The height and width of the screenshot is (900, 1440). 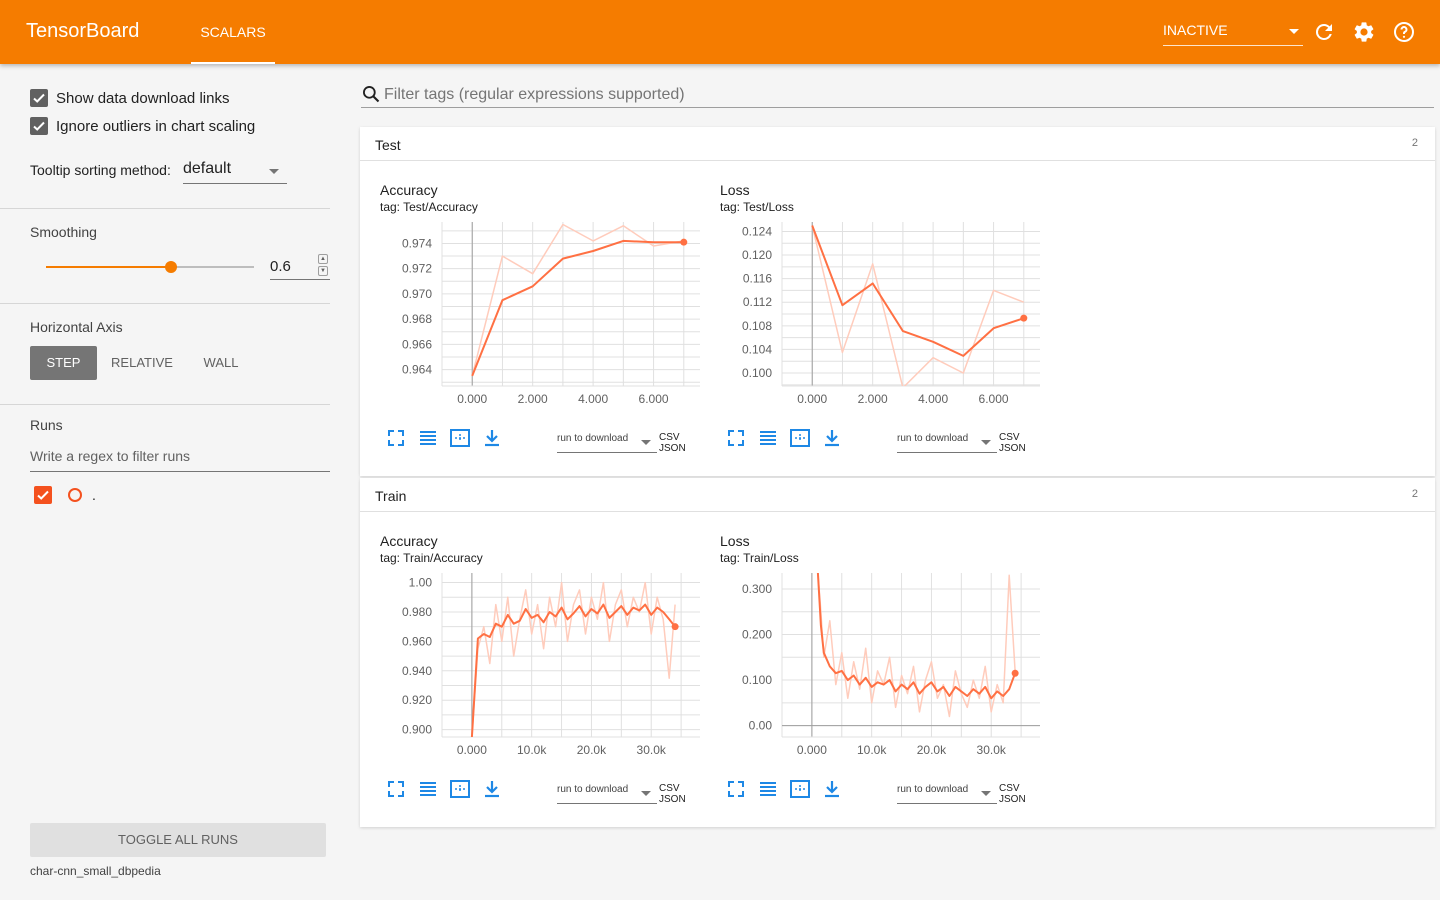 What do you see at coordinates (1195, 30) in the screenshot?
I see `inactive-select-value: INACTIVE` at bounding box center [1195, 30].